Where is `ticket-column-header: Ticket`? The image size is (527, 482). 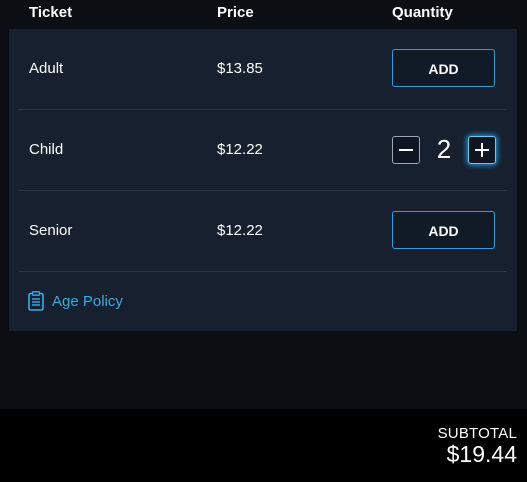
ticket-column-header: Ticket is located at coordinates (51, 12).